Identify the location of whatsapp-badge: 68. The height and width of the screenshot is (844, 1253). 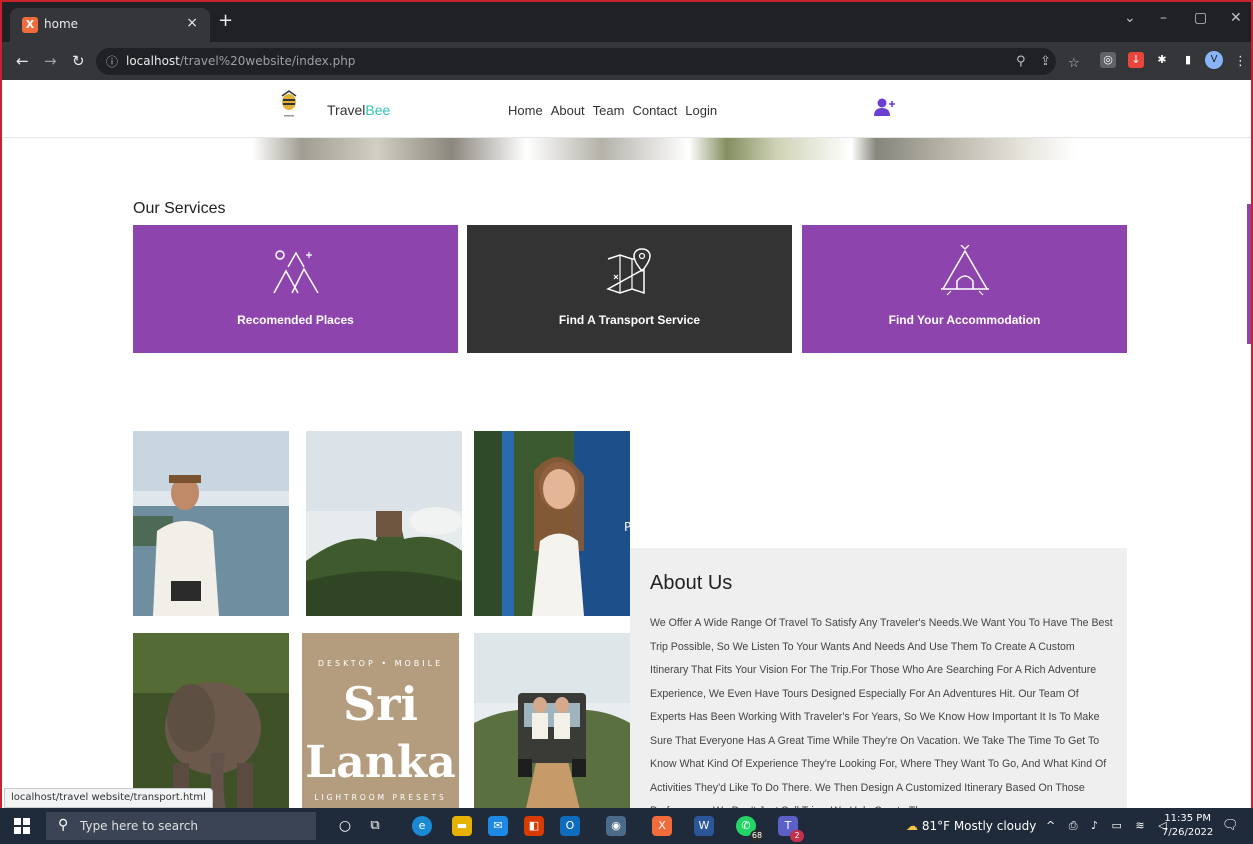
(757, 836).